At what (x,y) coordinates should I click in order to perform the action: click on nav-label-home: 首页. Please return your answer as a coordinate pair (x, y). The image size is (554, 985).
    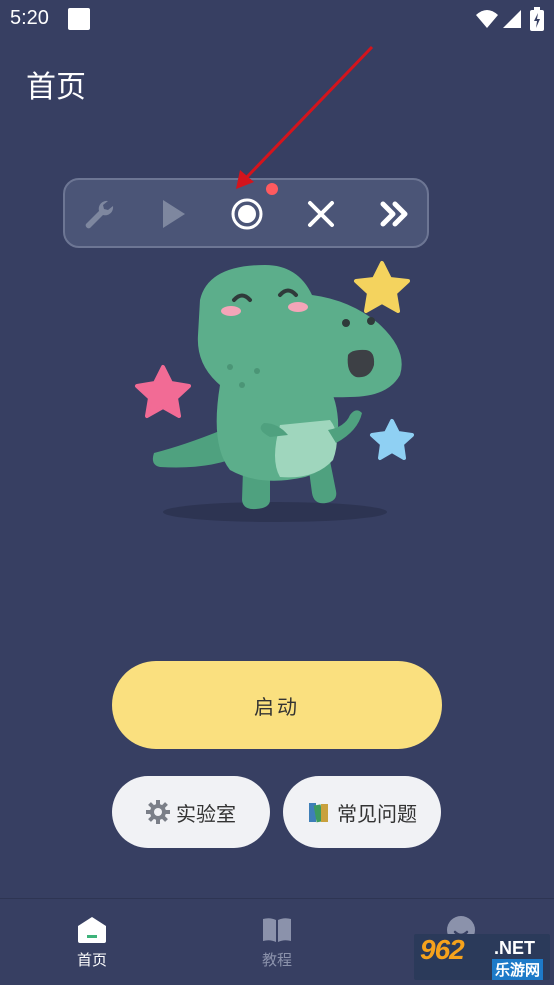
    Looking at the image, I should click on (91, 960).